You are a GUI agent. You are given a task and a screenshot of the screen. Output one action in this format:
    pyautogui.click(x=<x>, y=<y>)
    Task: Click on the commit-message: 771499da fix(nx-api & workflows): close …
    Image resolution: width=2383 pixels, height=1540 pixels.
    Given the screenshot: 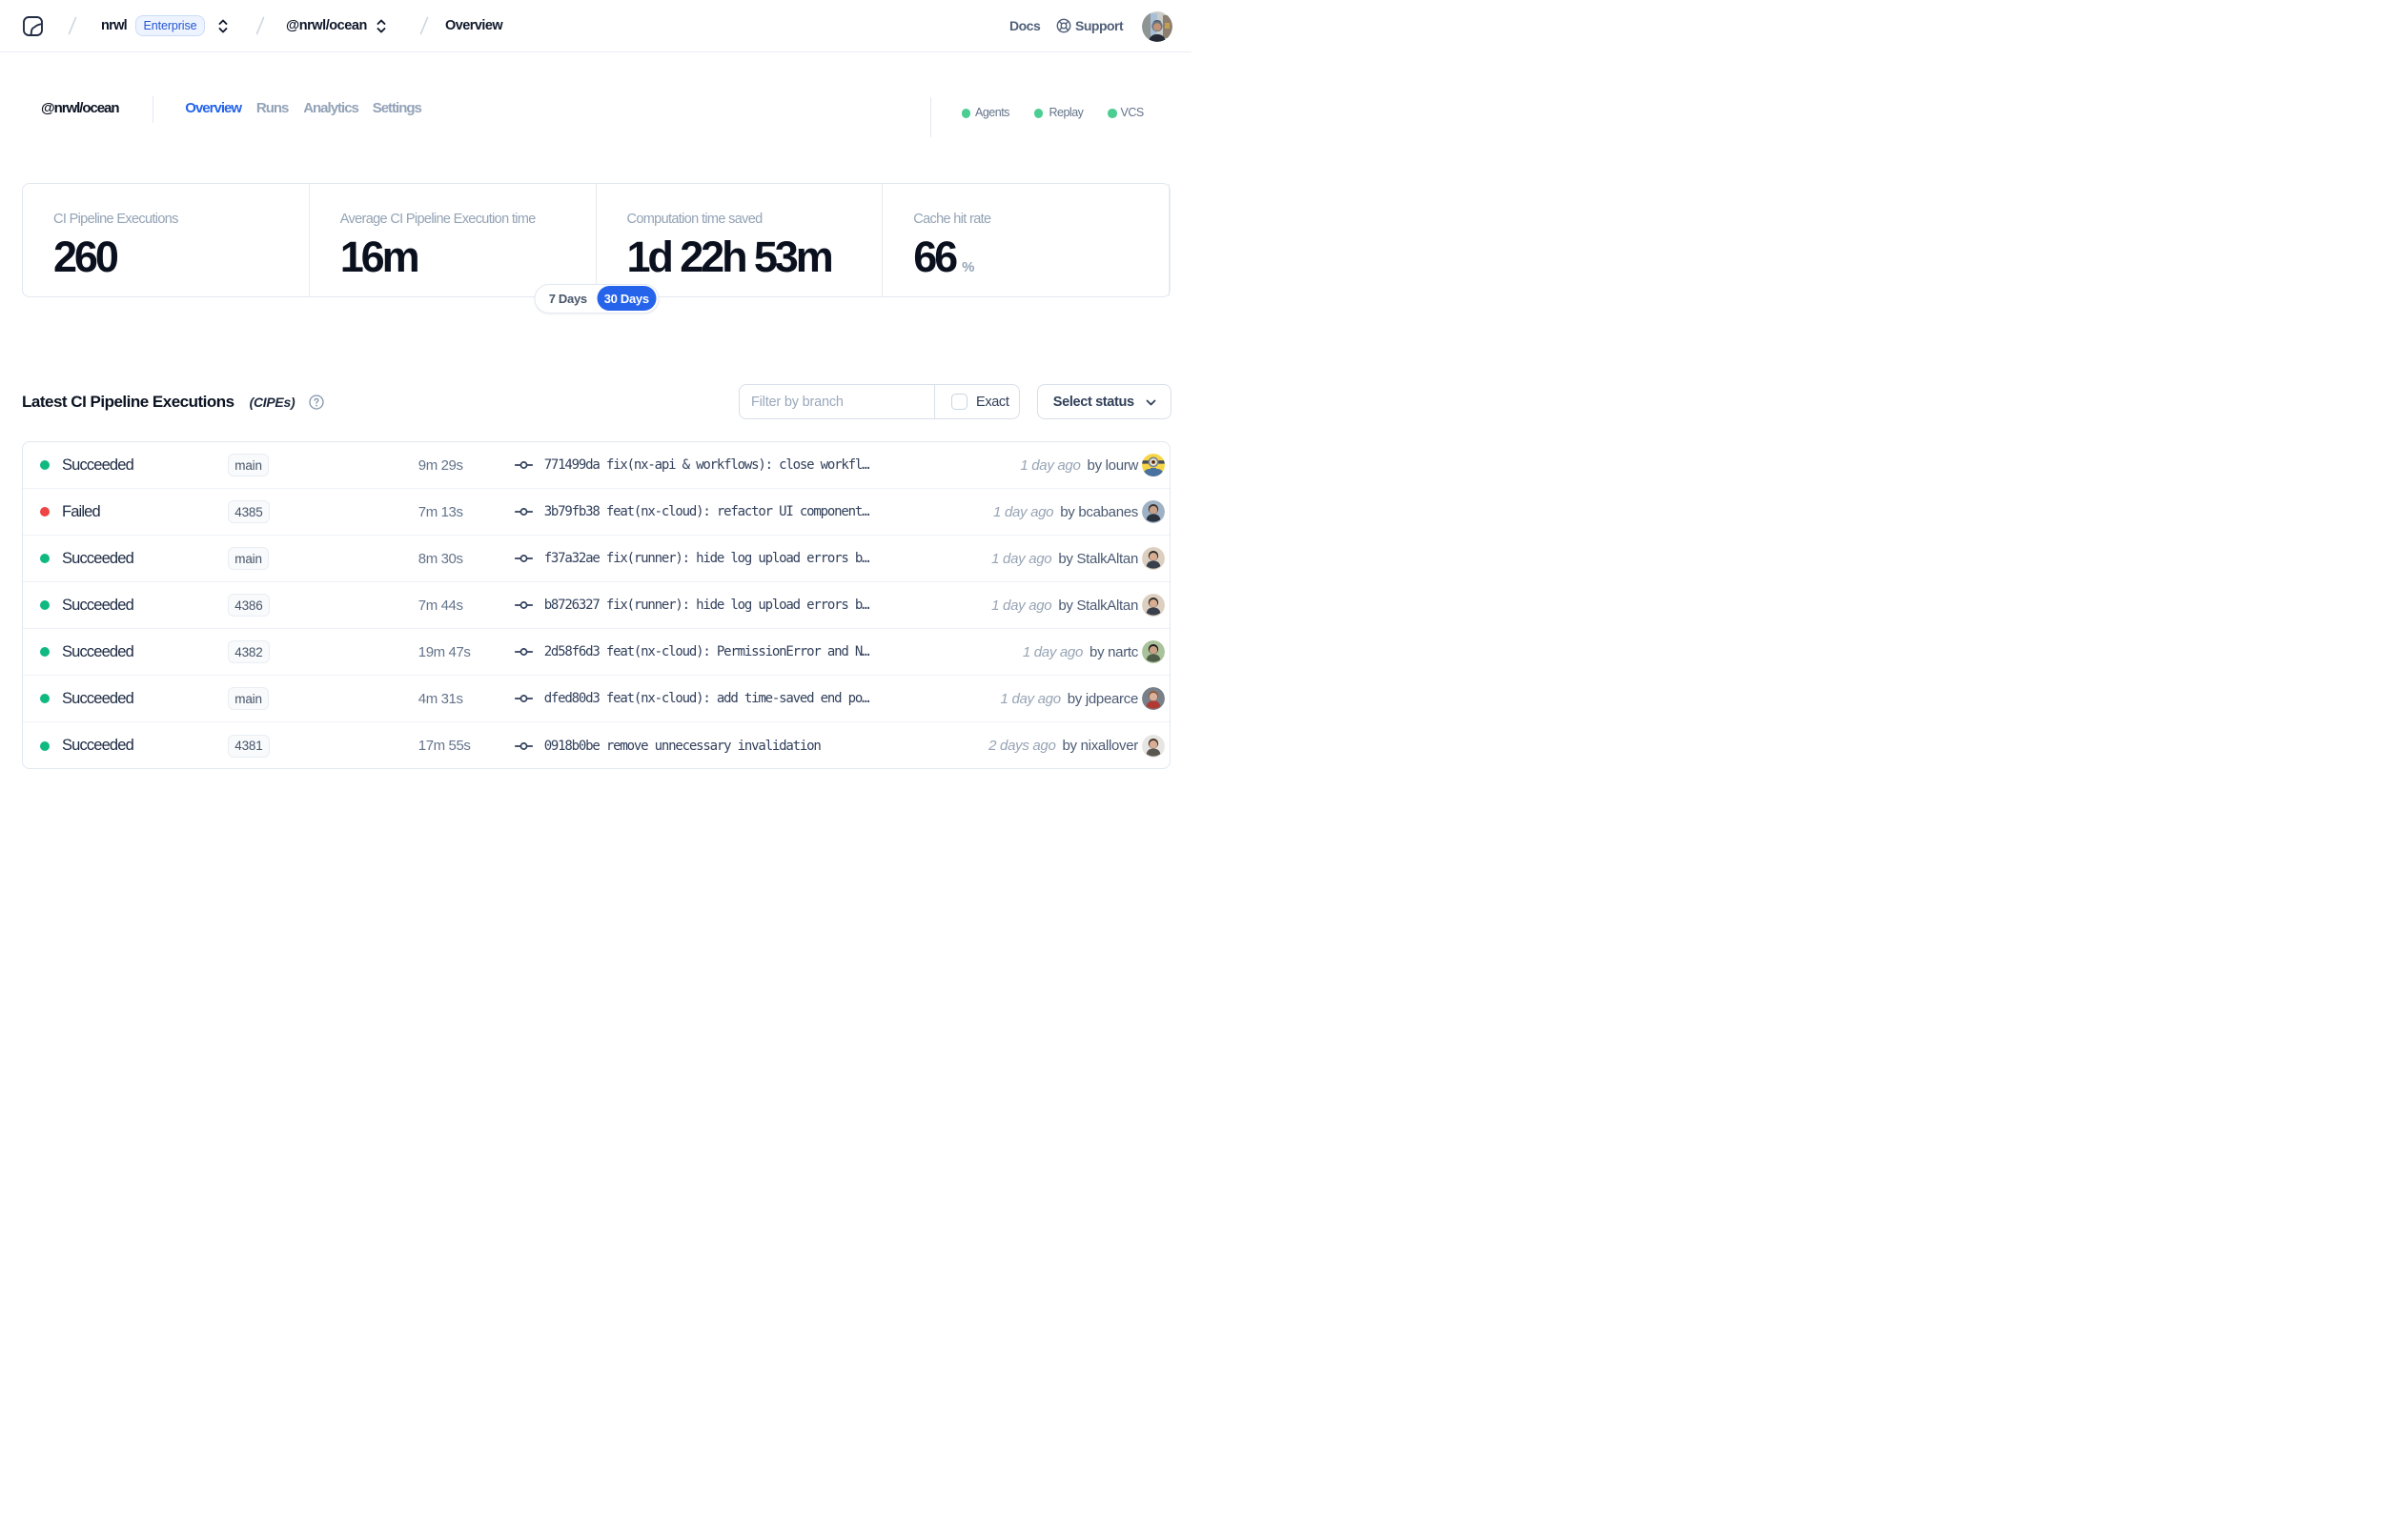 What is the action you would take?
    pyautogui.click(x=707, y=465)
    